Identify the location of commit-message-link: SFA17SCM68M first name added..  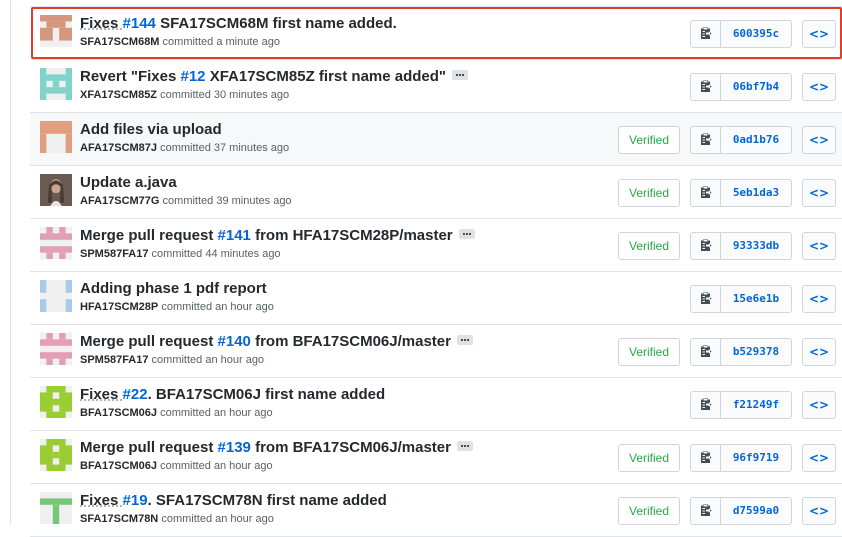
(276, 23).